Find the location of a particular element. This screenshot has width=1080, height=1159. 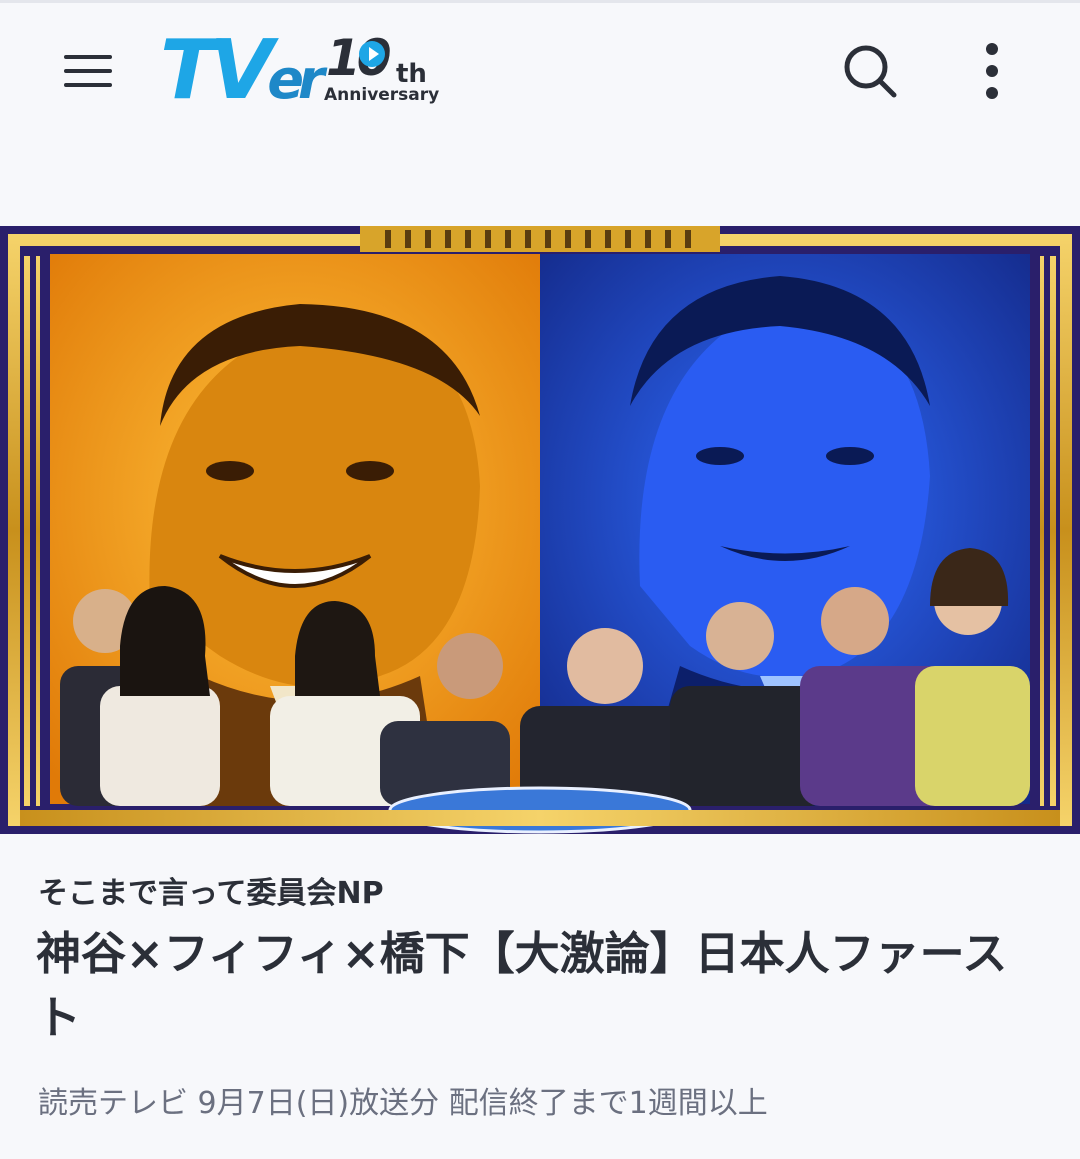

menu-button is located at coordinates (88, 71).